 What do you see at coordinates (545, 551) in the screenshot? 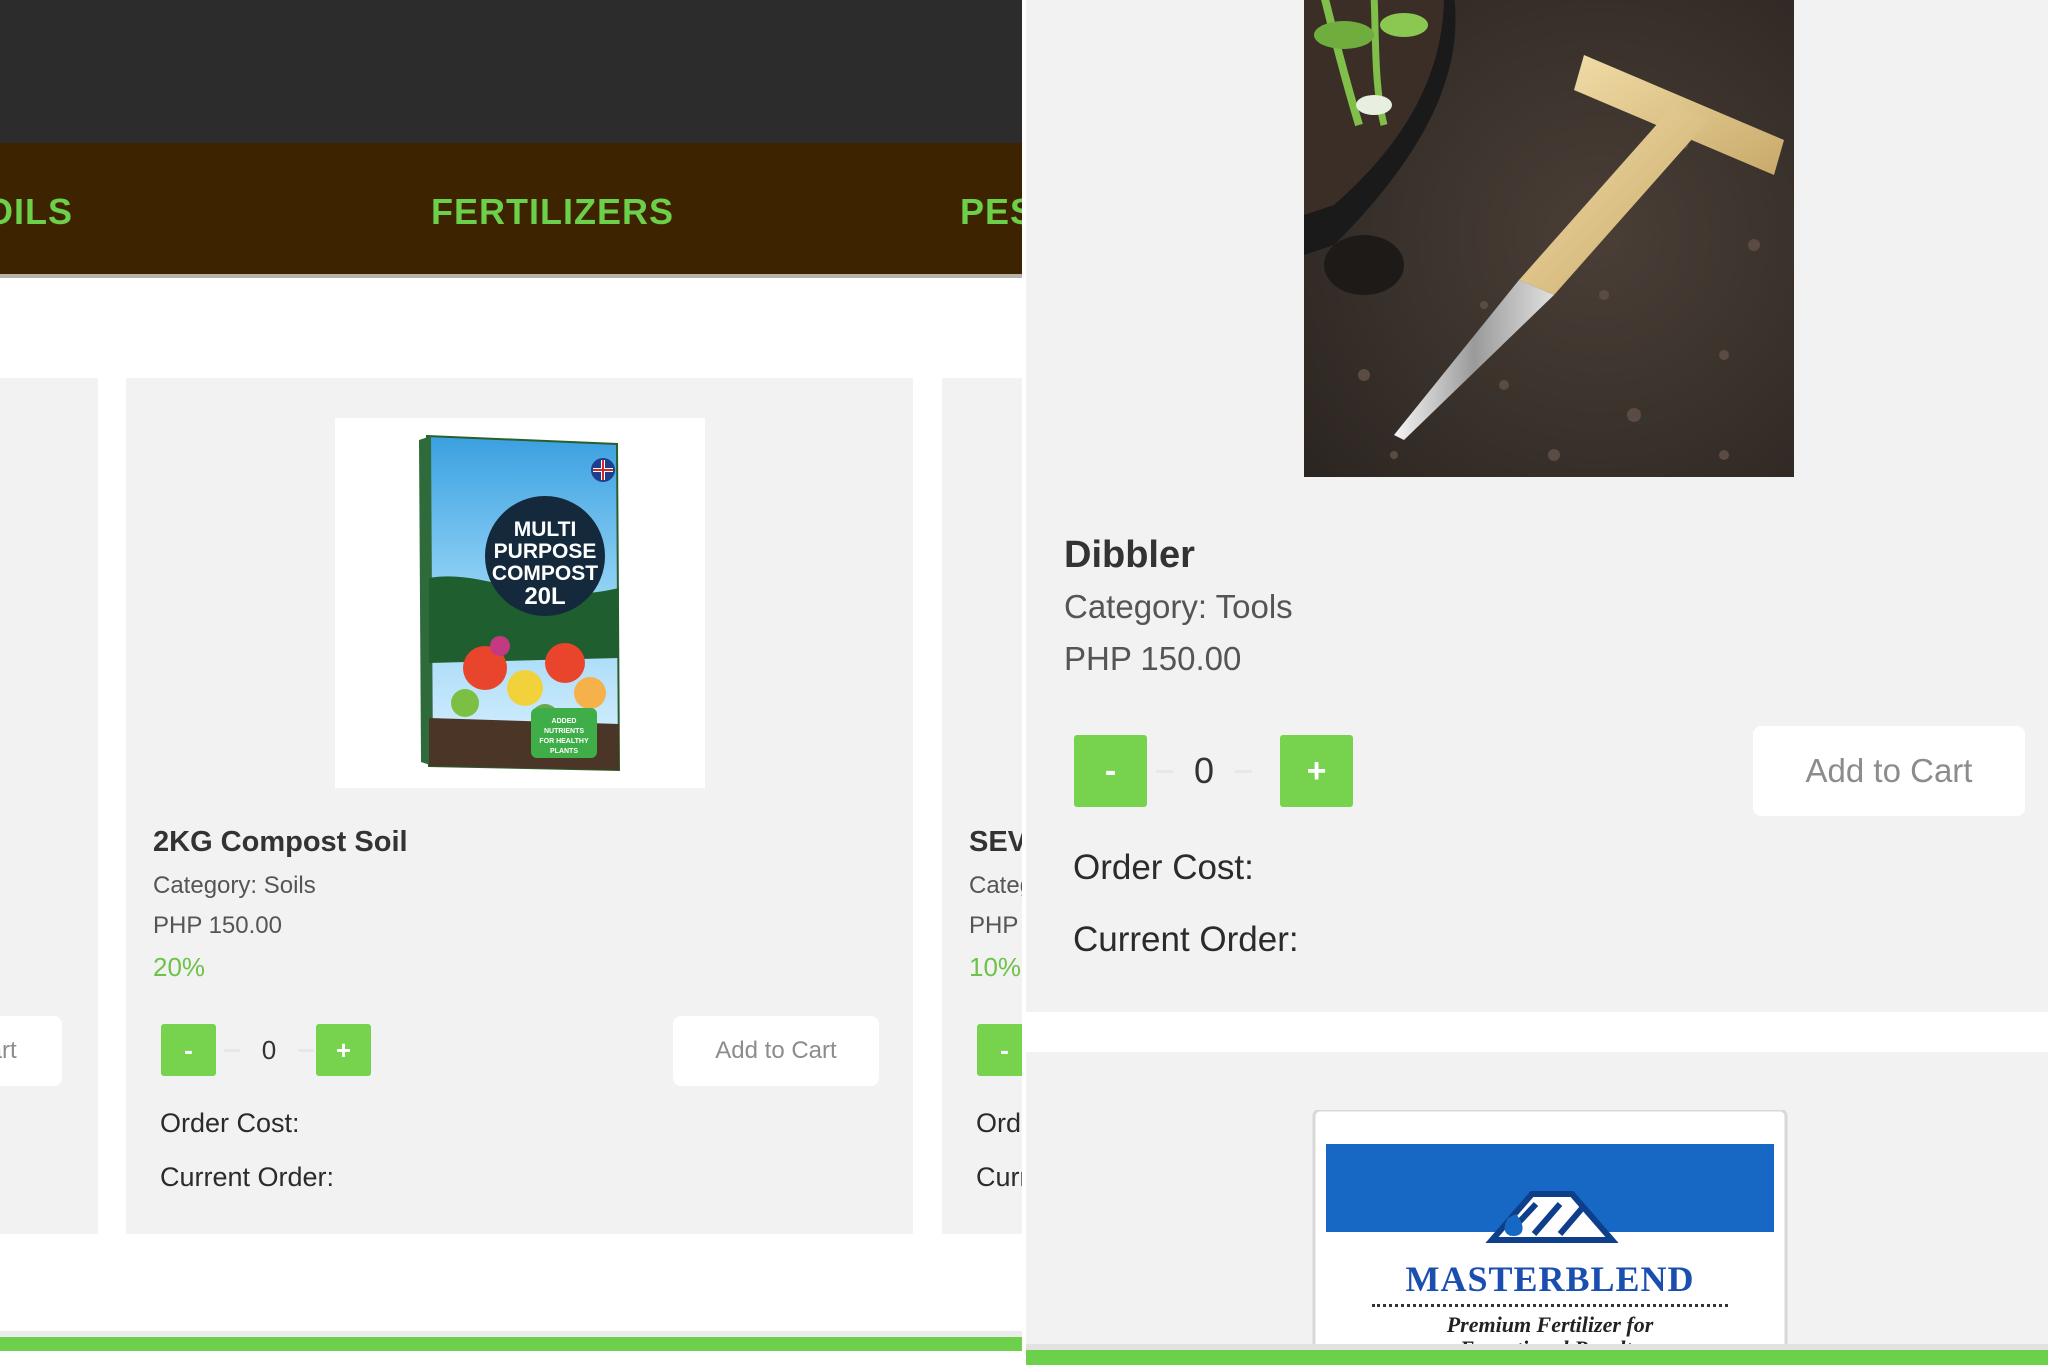
I see `svg-text: PURPOSE` at bounding box center [545, 551].